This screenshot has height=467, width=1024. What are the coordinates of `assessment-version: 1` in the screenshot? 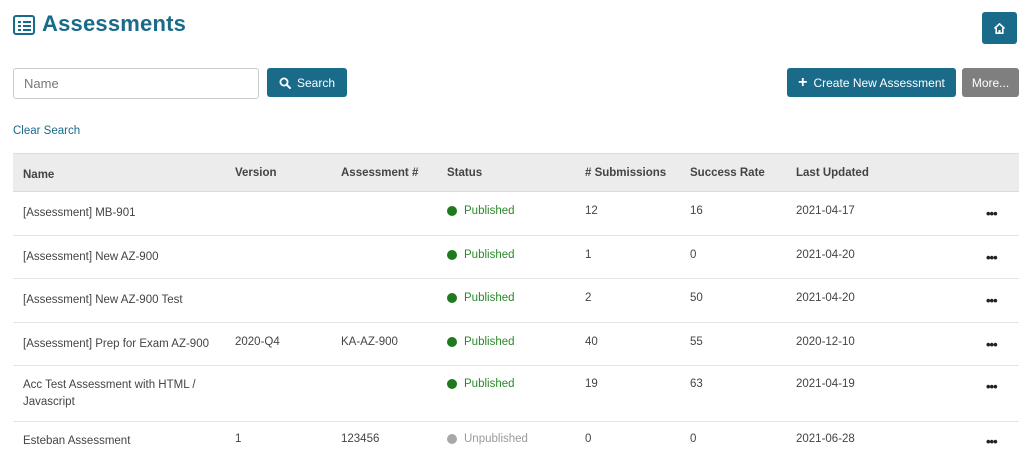 It's located at (238, 439).